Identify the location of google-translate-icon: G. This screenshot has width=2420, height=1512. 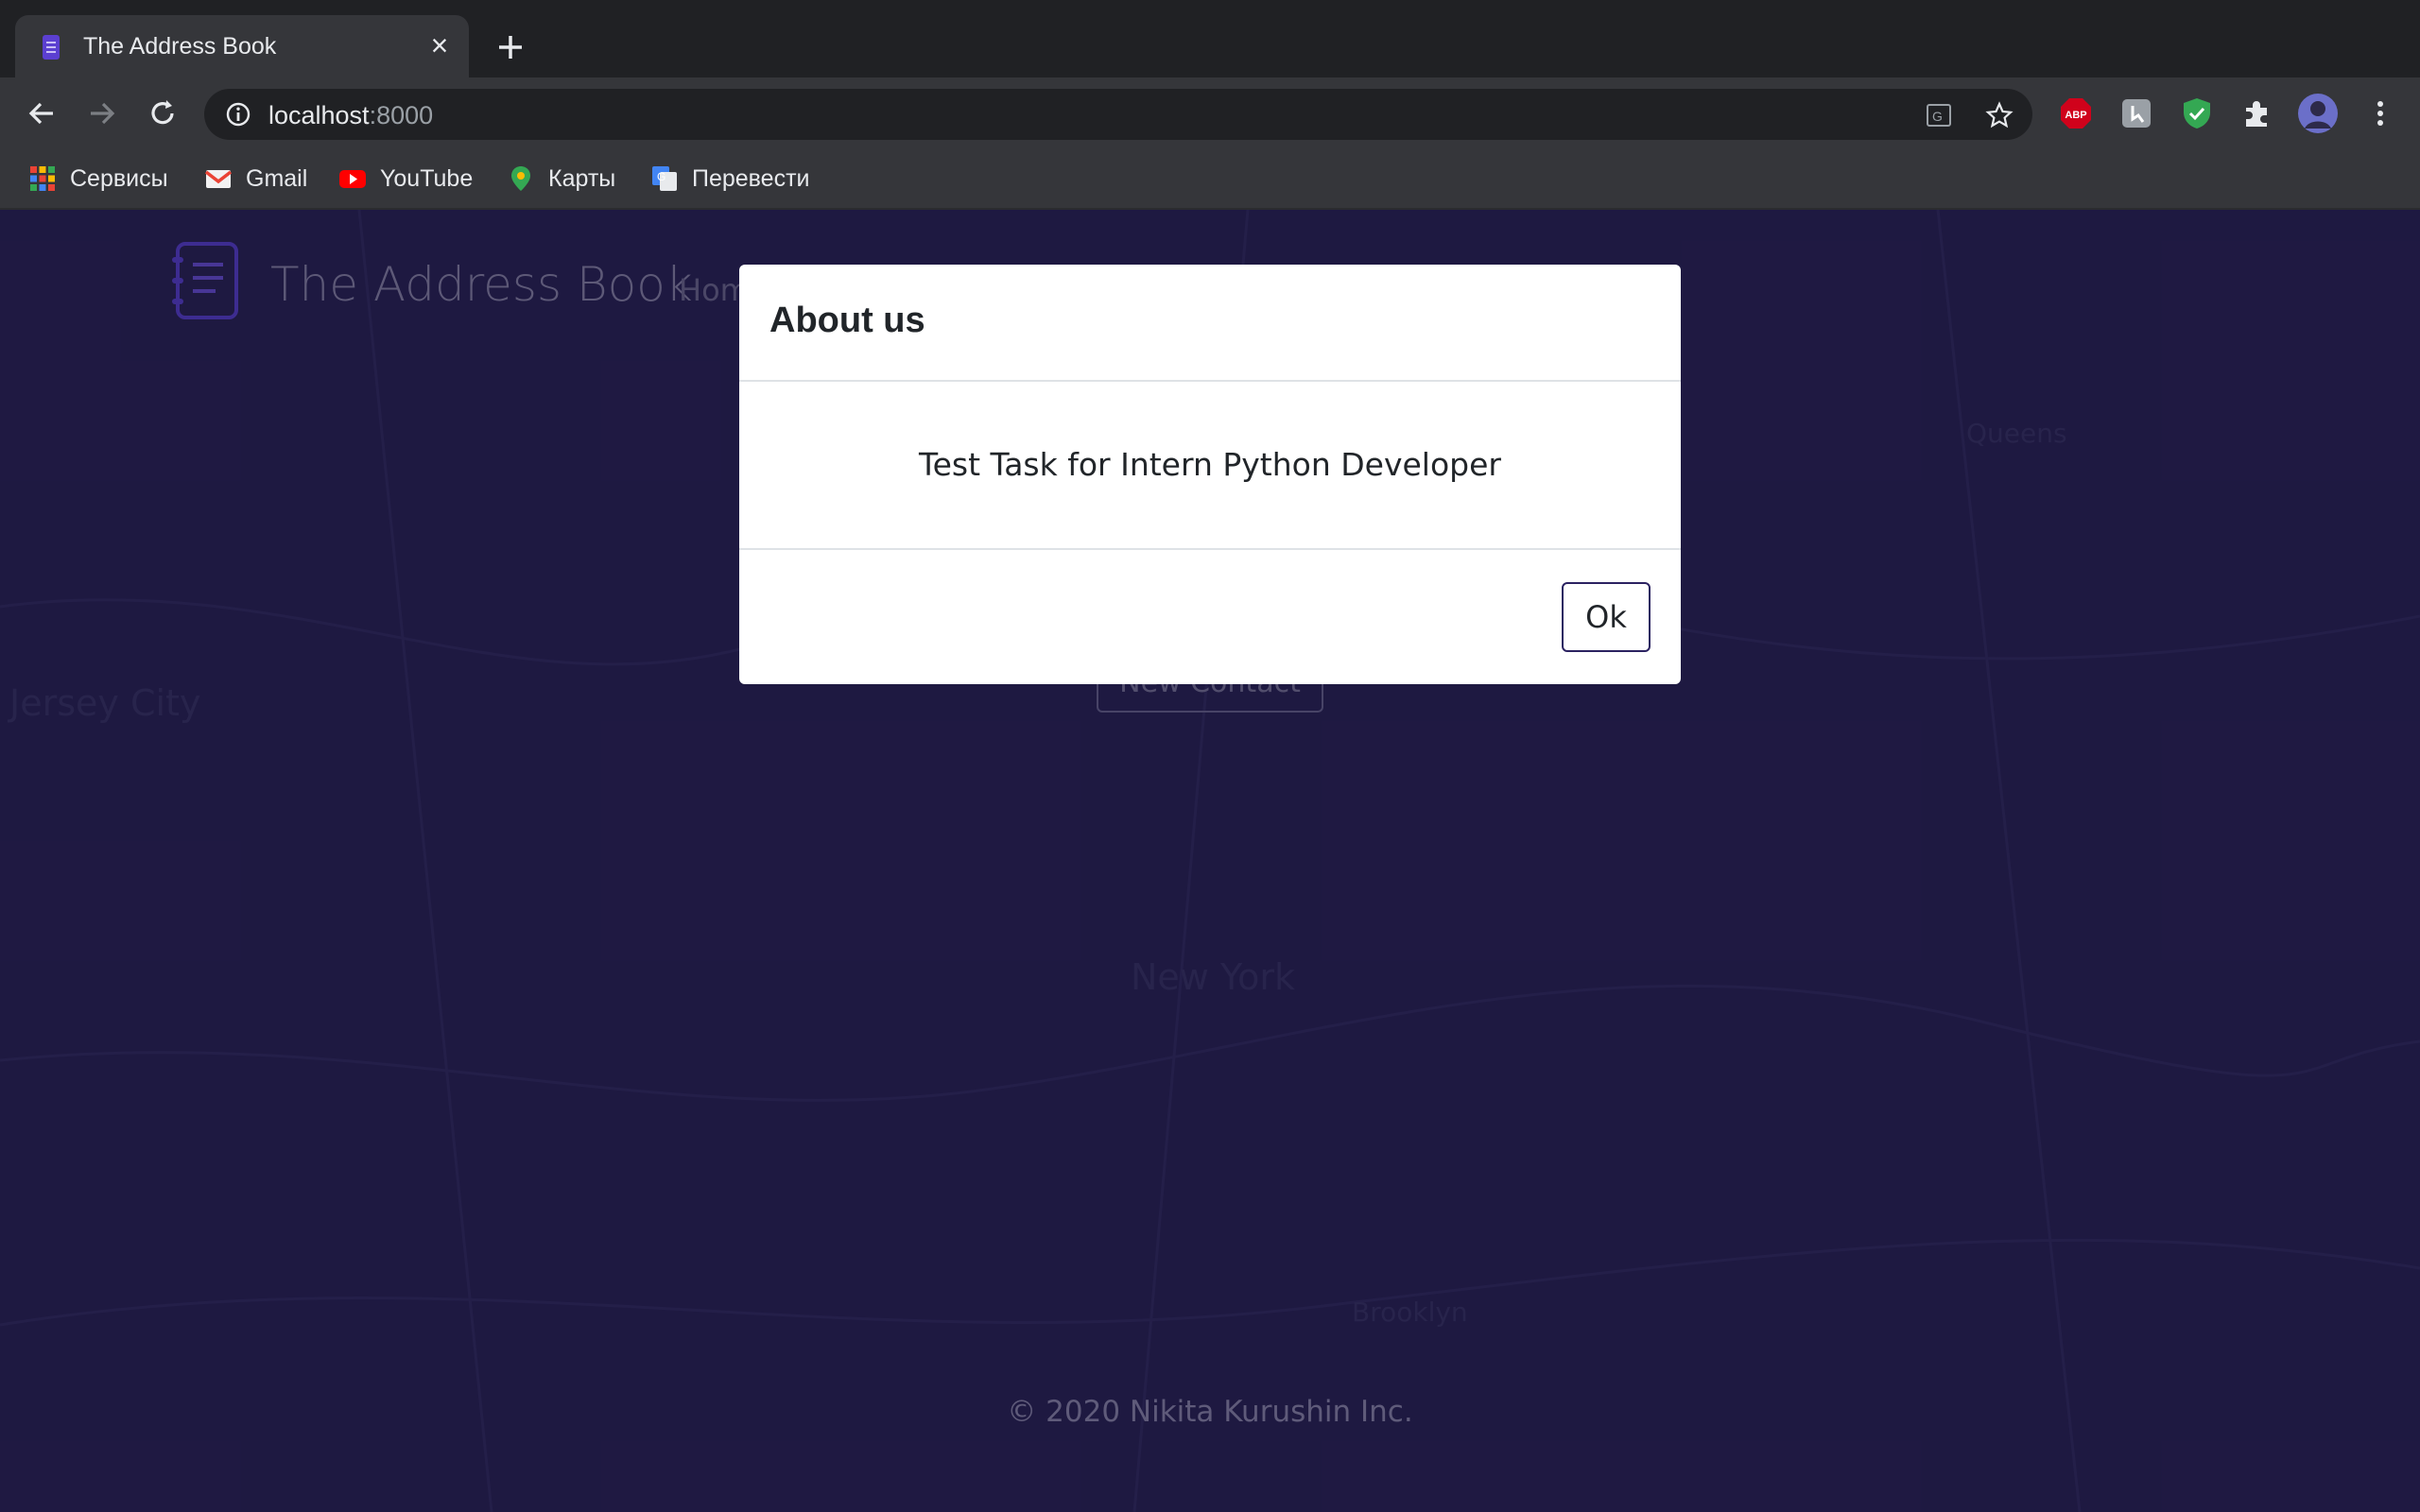
(664, 178).